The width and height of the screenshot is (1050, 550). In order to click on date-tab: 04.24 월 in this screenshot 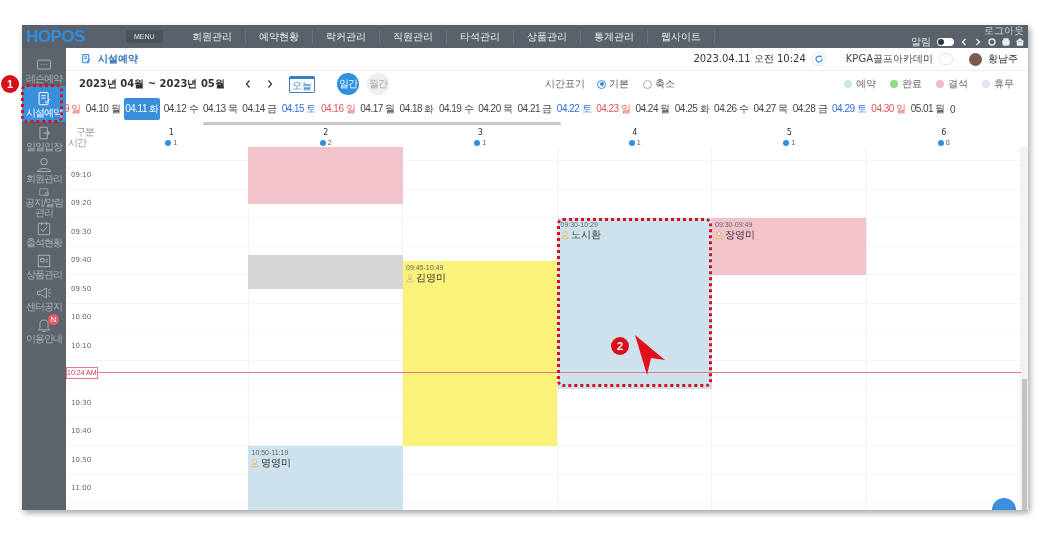, I will do `click(652, 109)`.